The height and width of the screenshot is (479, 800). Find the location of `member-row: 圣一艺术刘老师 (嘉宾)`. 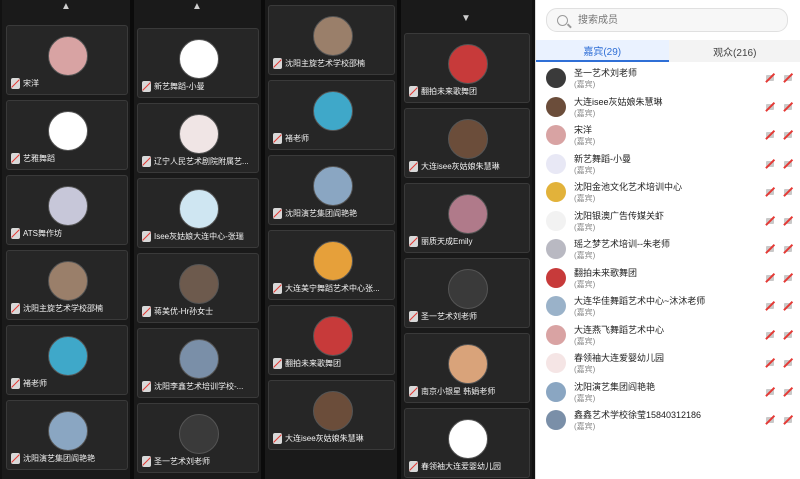

member-row: 圣一艺术刘老师 (嘉宾) is located at coordinates (668, 78).